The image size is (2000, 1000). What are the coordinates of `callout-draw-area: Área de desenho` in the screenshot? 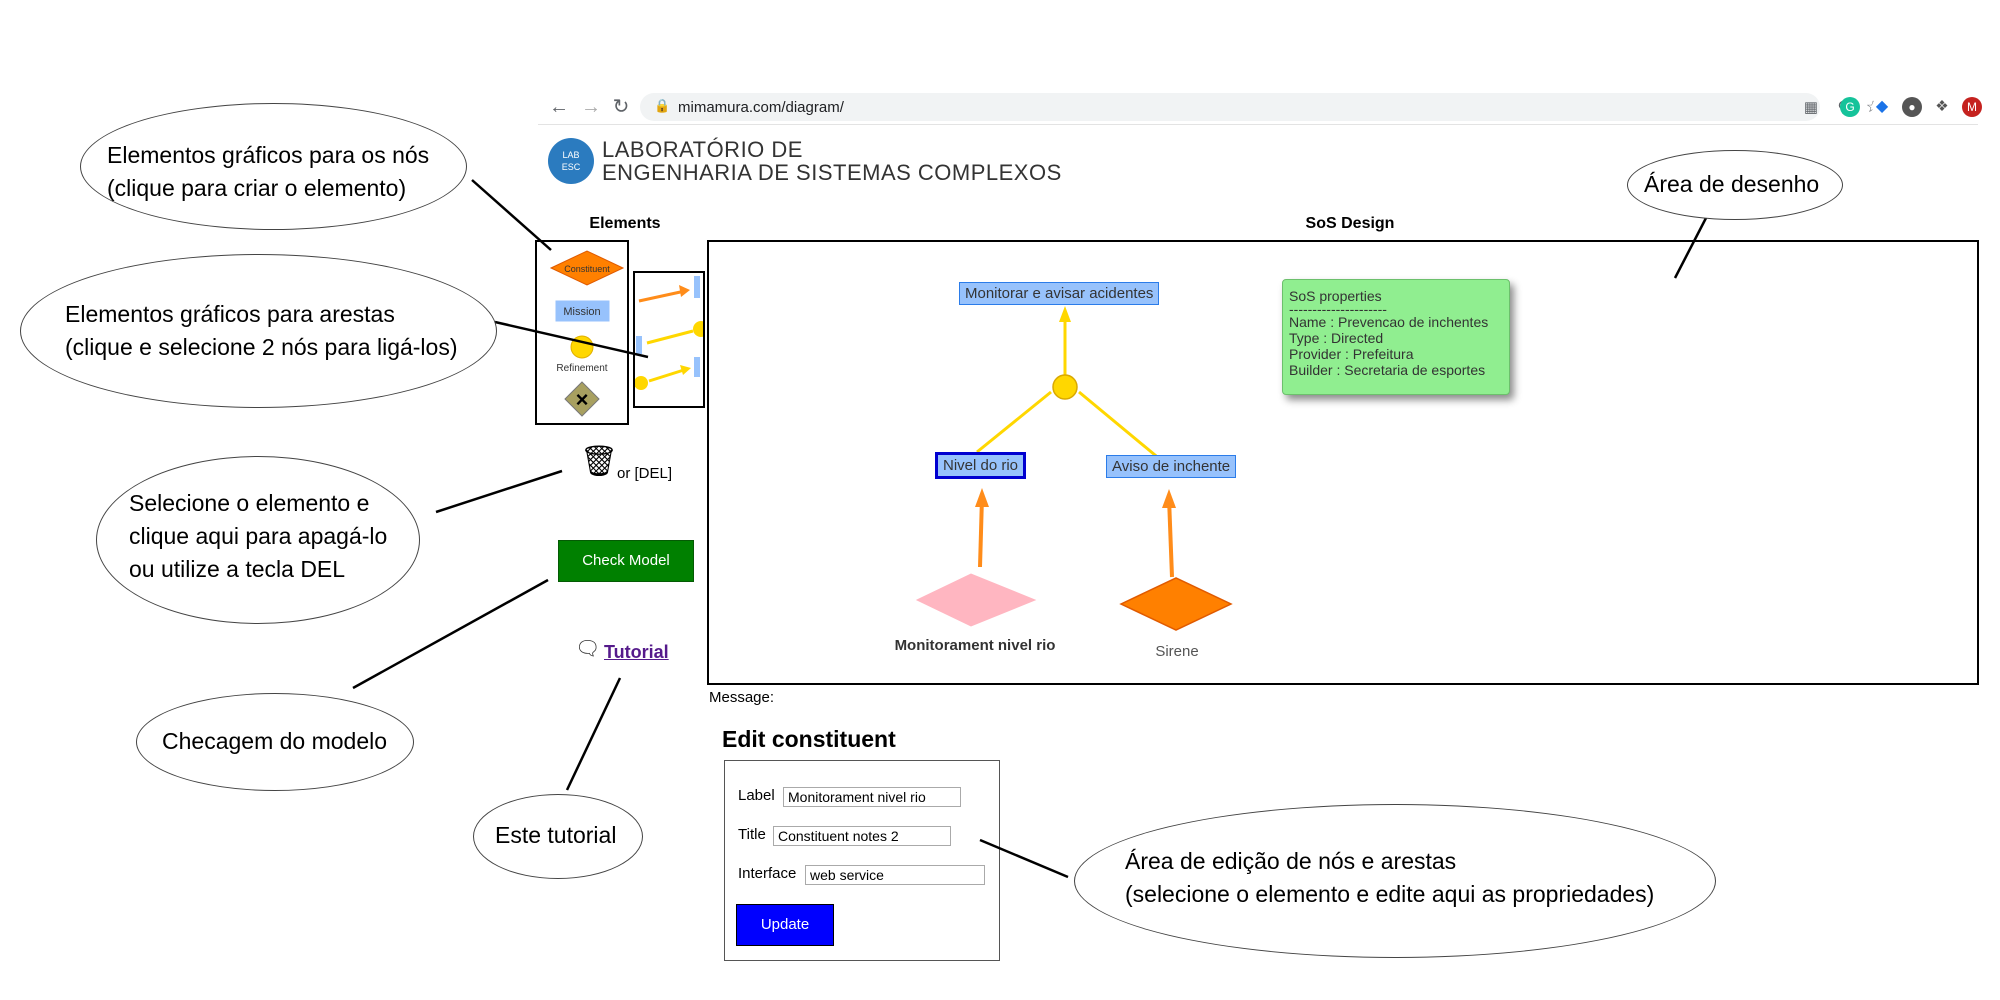 It's located at (1735, 185).